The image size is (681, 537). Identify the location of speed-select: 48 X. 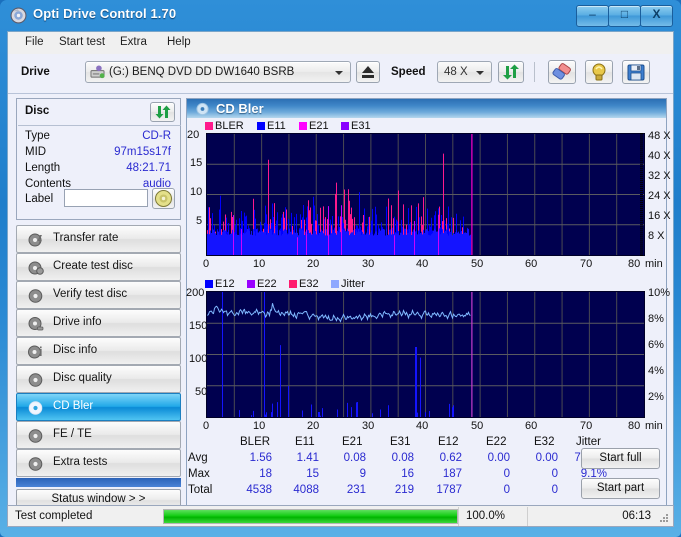
(464, 72).